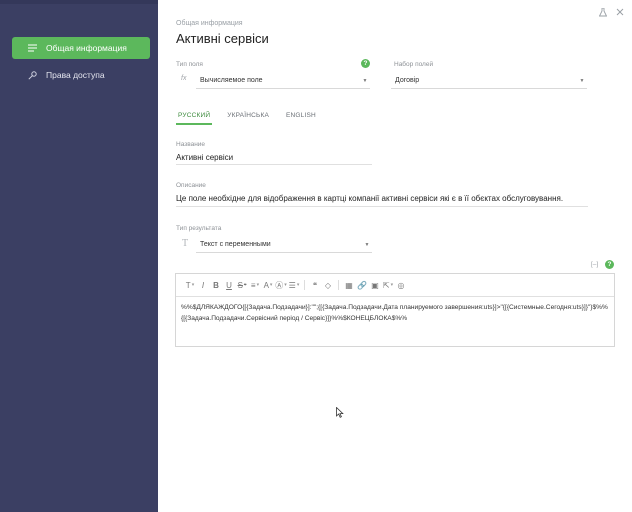  Describe the element at coordinates (229, 285) in the screenshot. I see `underline-button: U` at that location.